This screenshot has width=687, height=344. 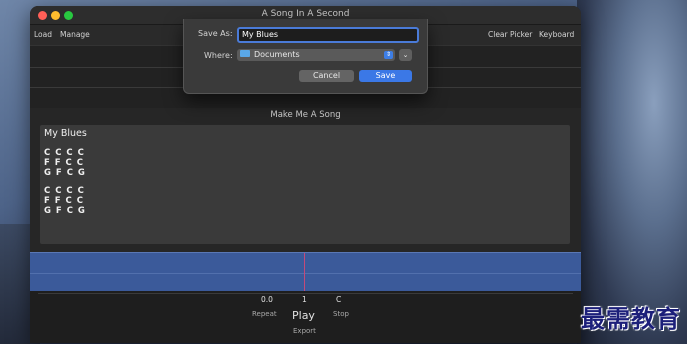 I want to click on chevron-updown-icon: ⇕, so click(x=388, y=55).